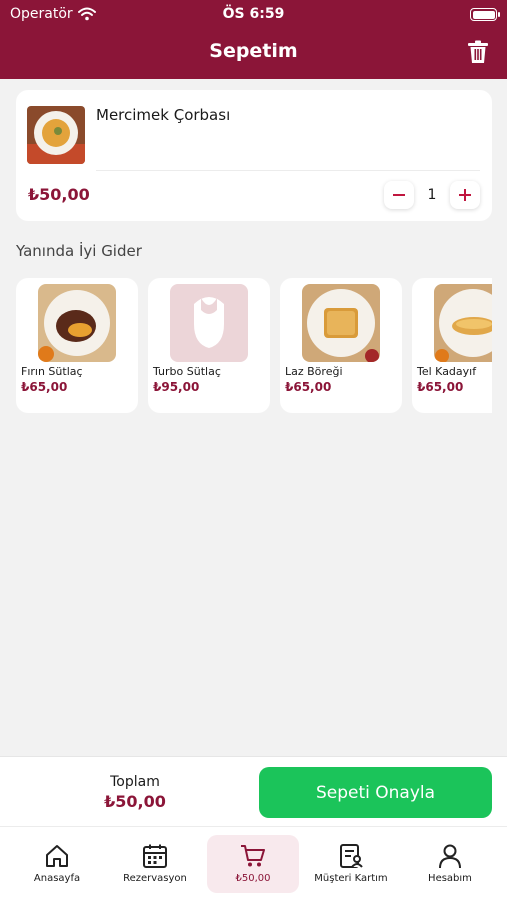 The height and width of the screenshot is (900, 507). I want to click on status-time: ÖS 6:59, so click(253, 14).